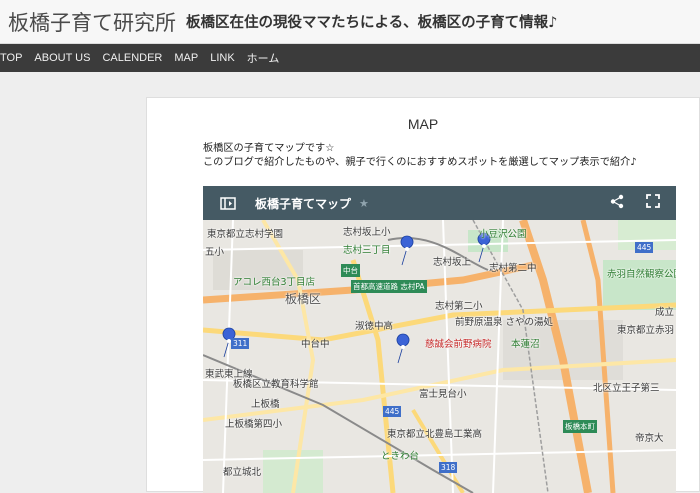 The image size is (700, 493). Describe the element at coordinates (443, 394) in the screenshot. I see `map-label: 富士見台小` at that location.